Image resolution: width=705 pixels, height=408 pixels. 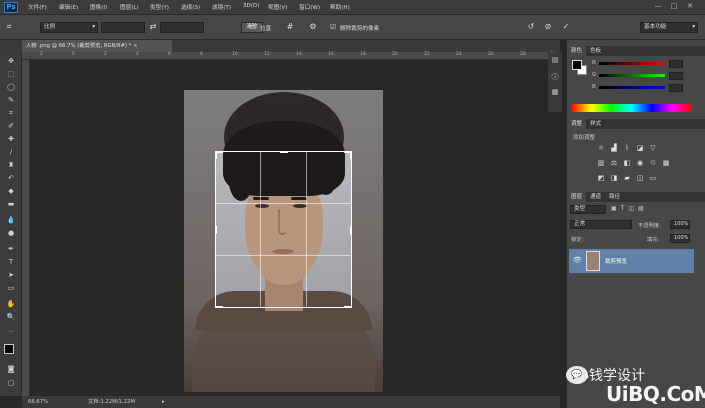 I want to click on brush-tool-icon: ∕, so click(x=11, y=152).